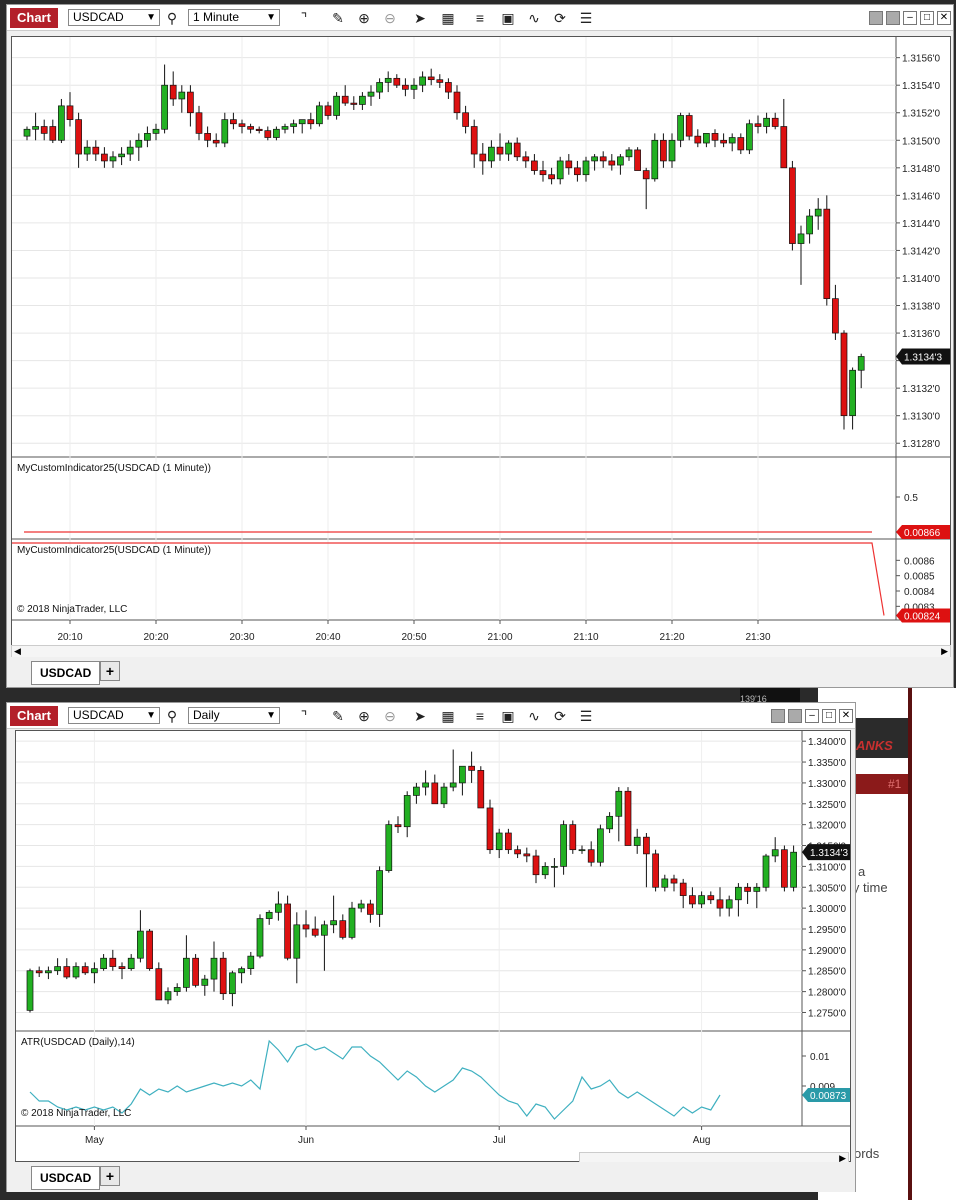  What do you see at coordinates (499, 637) in the screenshot?
I see `time-tick-label: 21:00` at bounding box center [499, 637].